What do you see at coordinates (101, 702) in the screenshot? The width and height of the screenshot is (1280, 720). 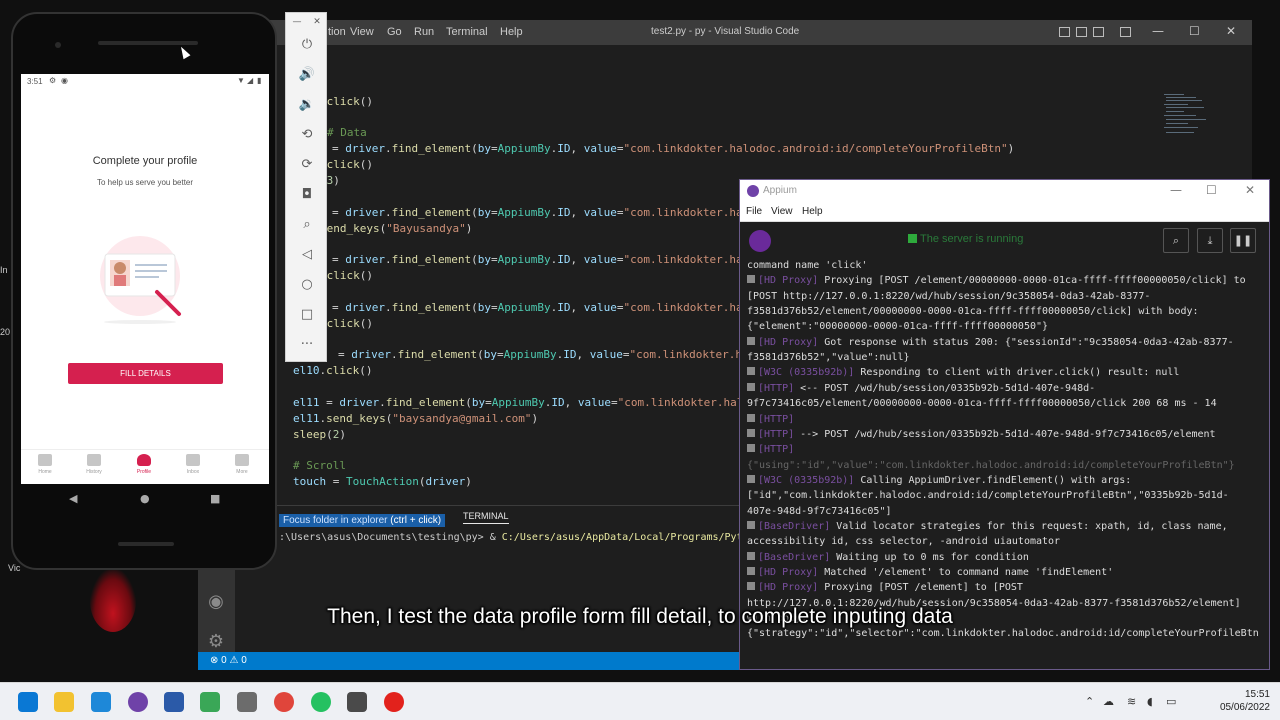 I see `vscode-icon` at bounding box center [101, 702].